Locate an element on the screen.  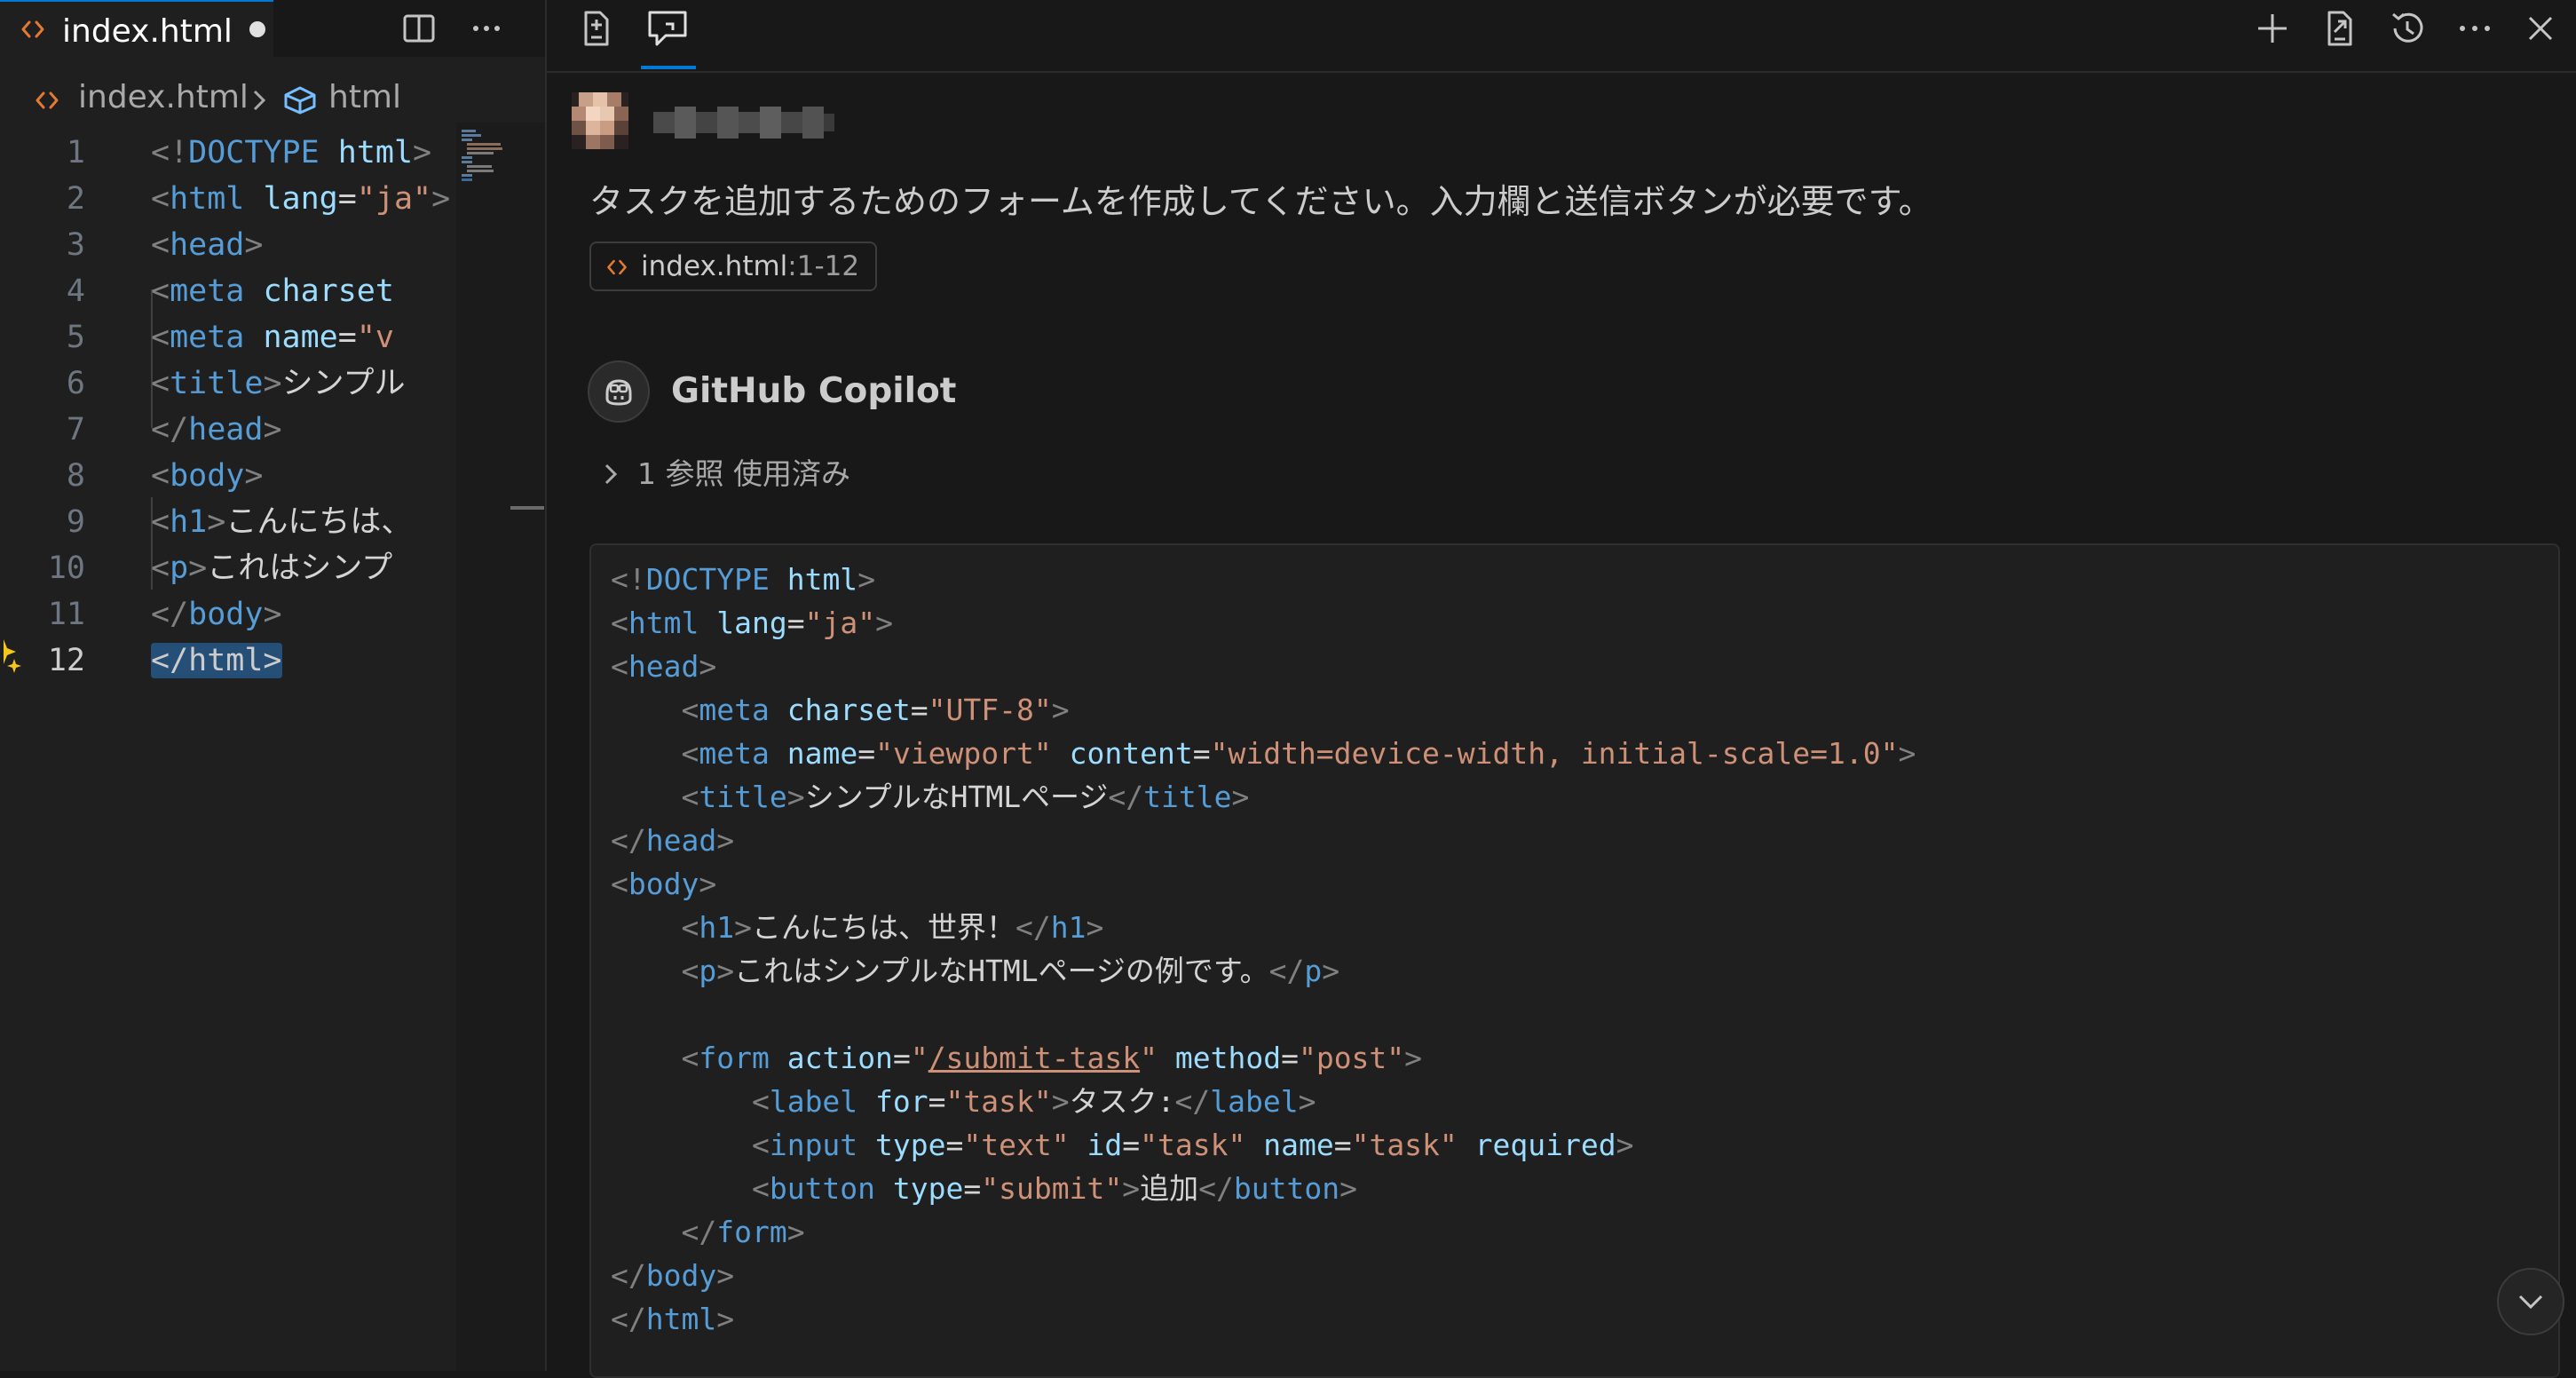
code-line: 3 <head> is located at coordinates (231, 245).